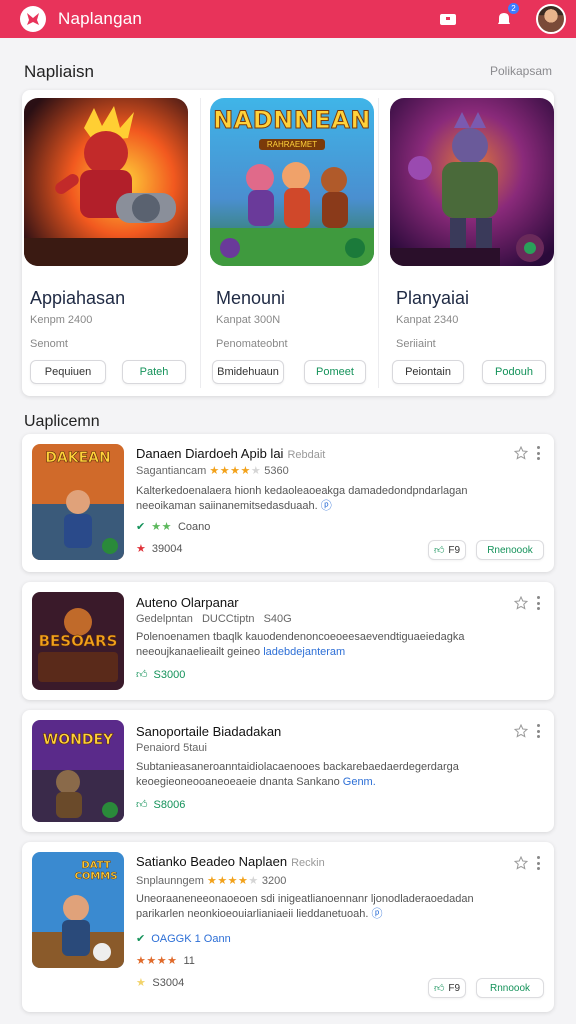 Image resolution: width=576 pixels, height=1024 pixels. I want to click on featured-secondary-button: Peiontain, so click(428, 372).